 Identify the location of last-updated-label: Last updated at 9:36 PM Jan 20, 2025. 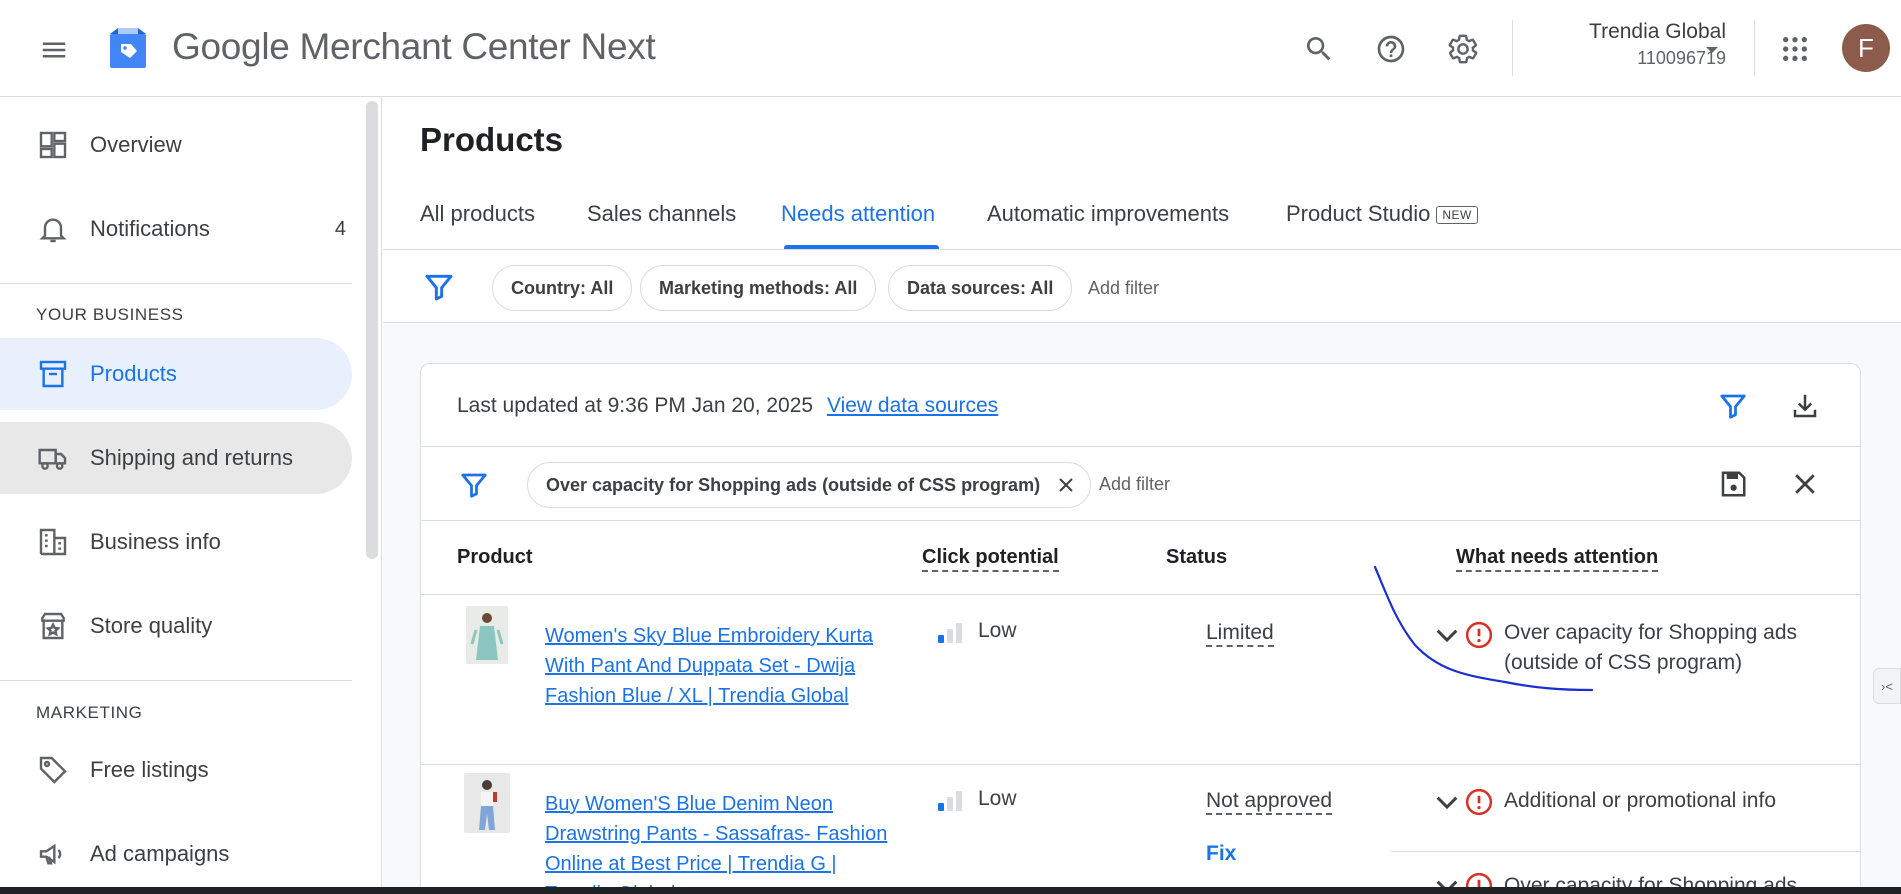
(635, 405).